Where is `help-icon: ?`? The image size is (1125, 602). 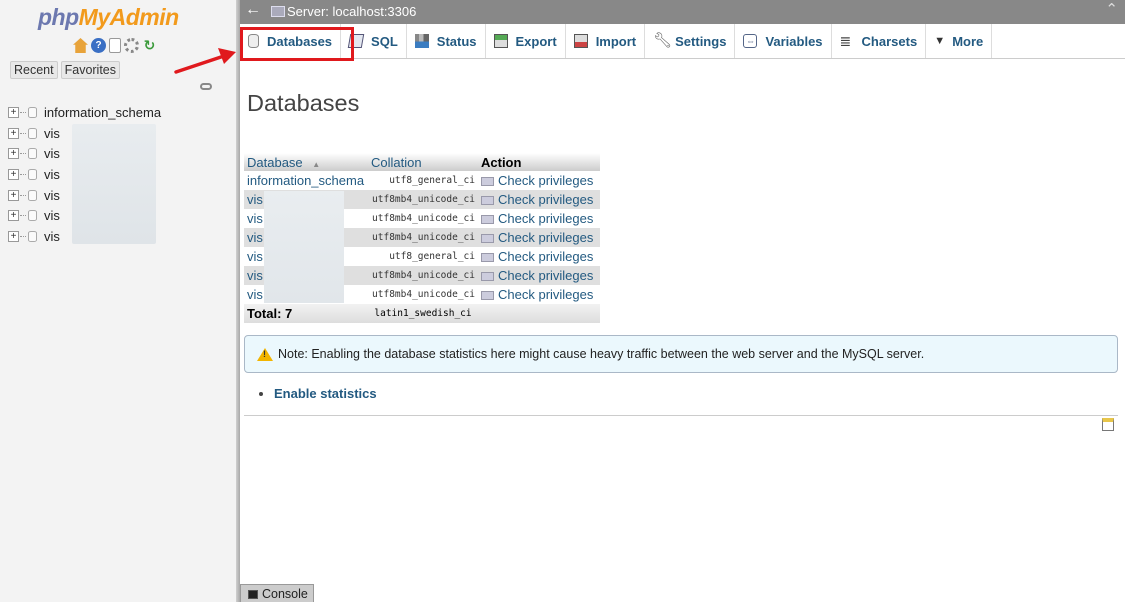
help-icon: ? is located at coordinates (98, 45).